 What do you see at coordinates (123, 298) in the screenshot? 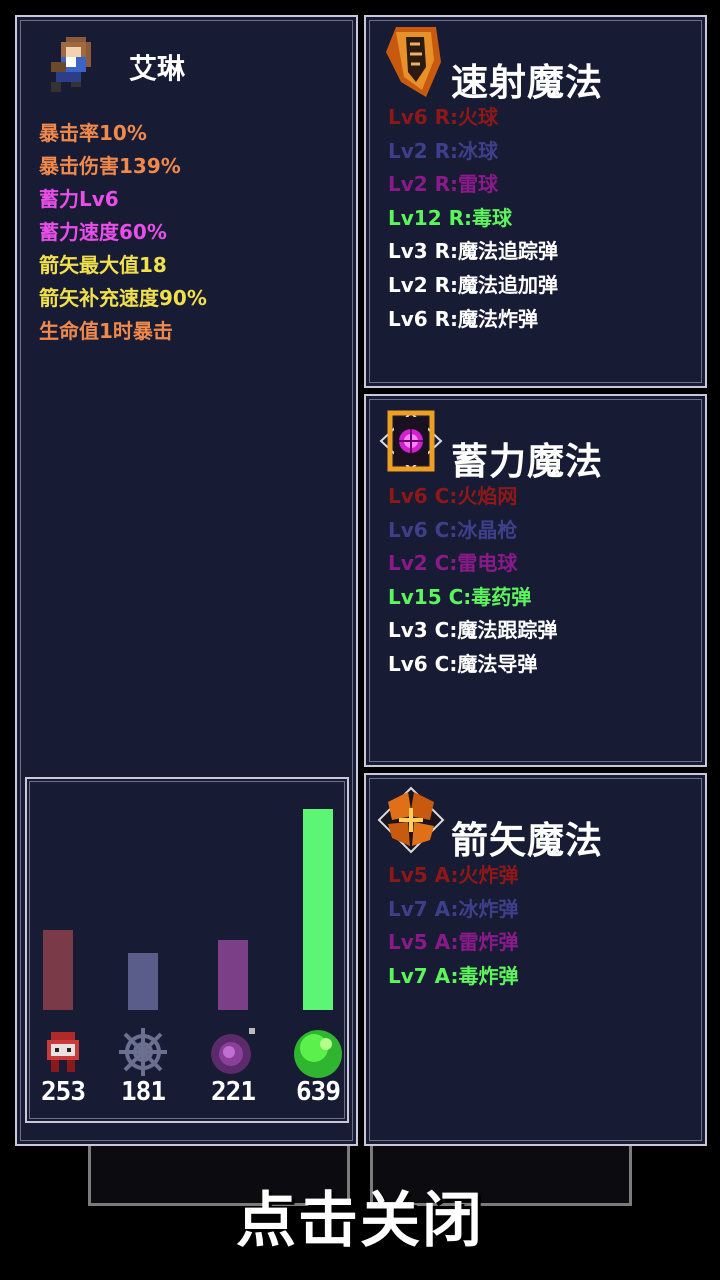
I see `stat-line: 箭矢补充速度90%` at bounding box center [123, 298].